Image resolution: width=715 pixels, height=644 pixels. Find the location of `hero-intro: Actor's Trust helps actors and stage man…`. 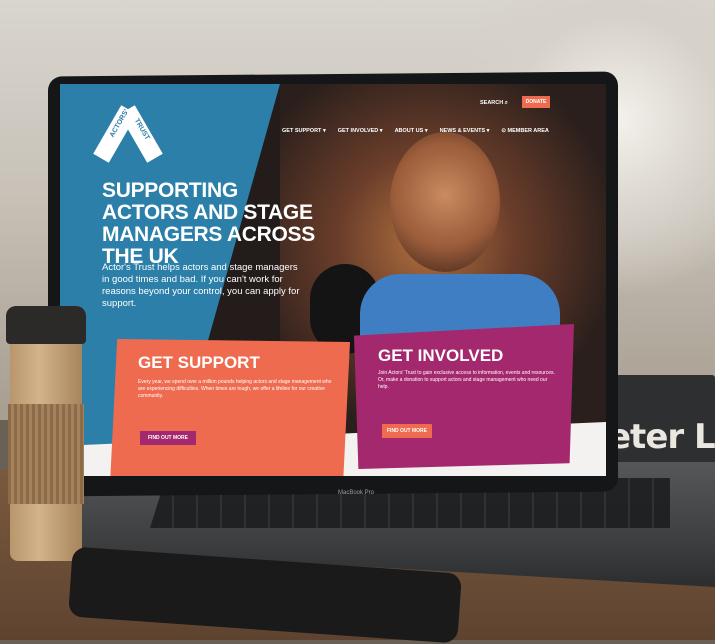

hero-intro: Actor's Trust helps actors and stage man… is located at coordinates (201, 285).